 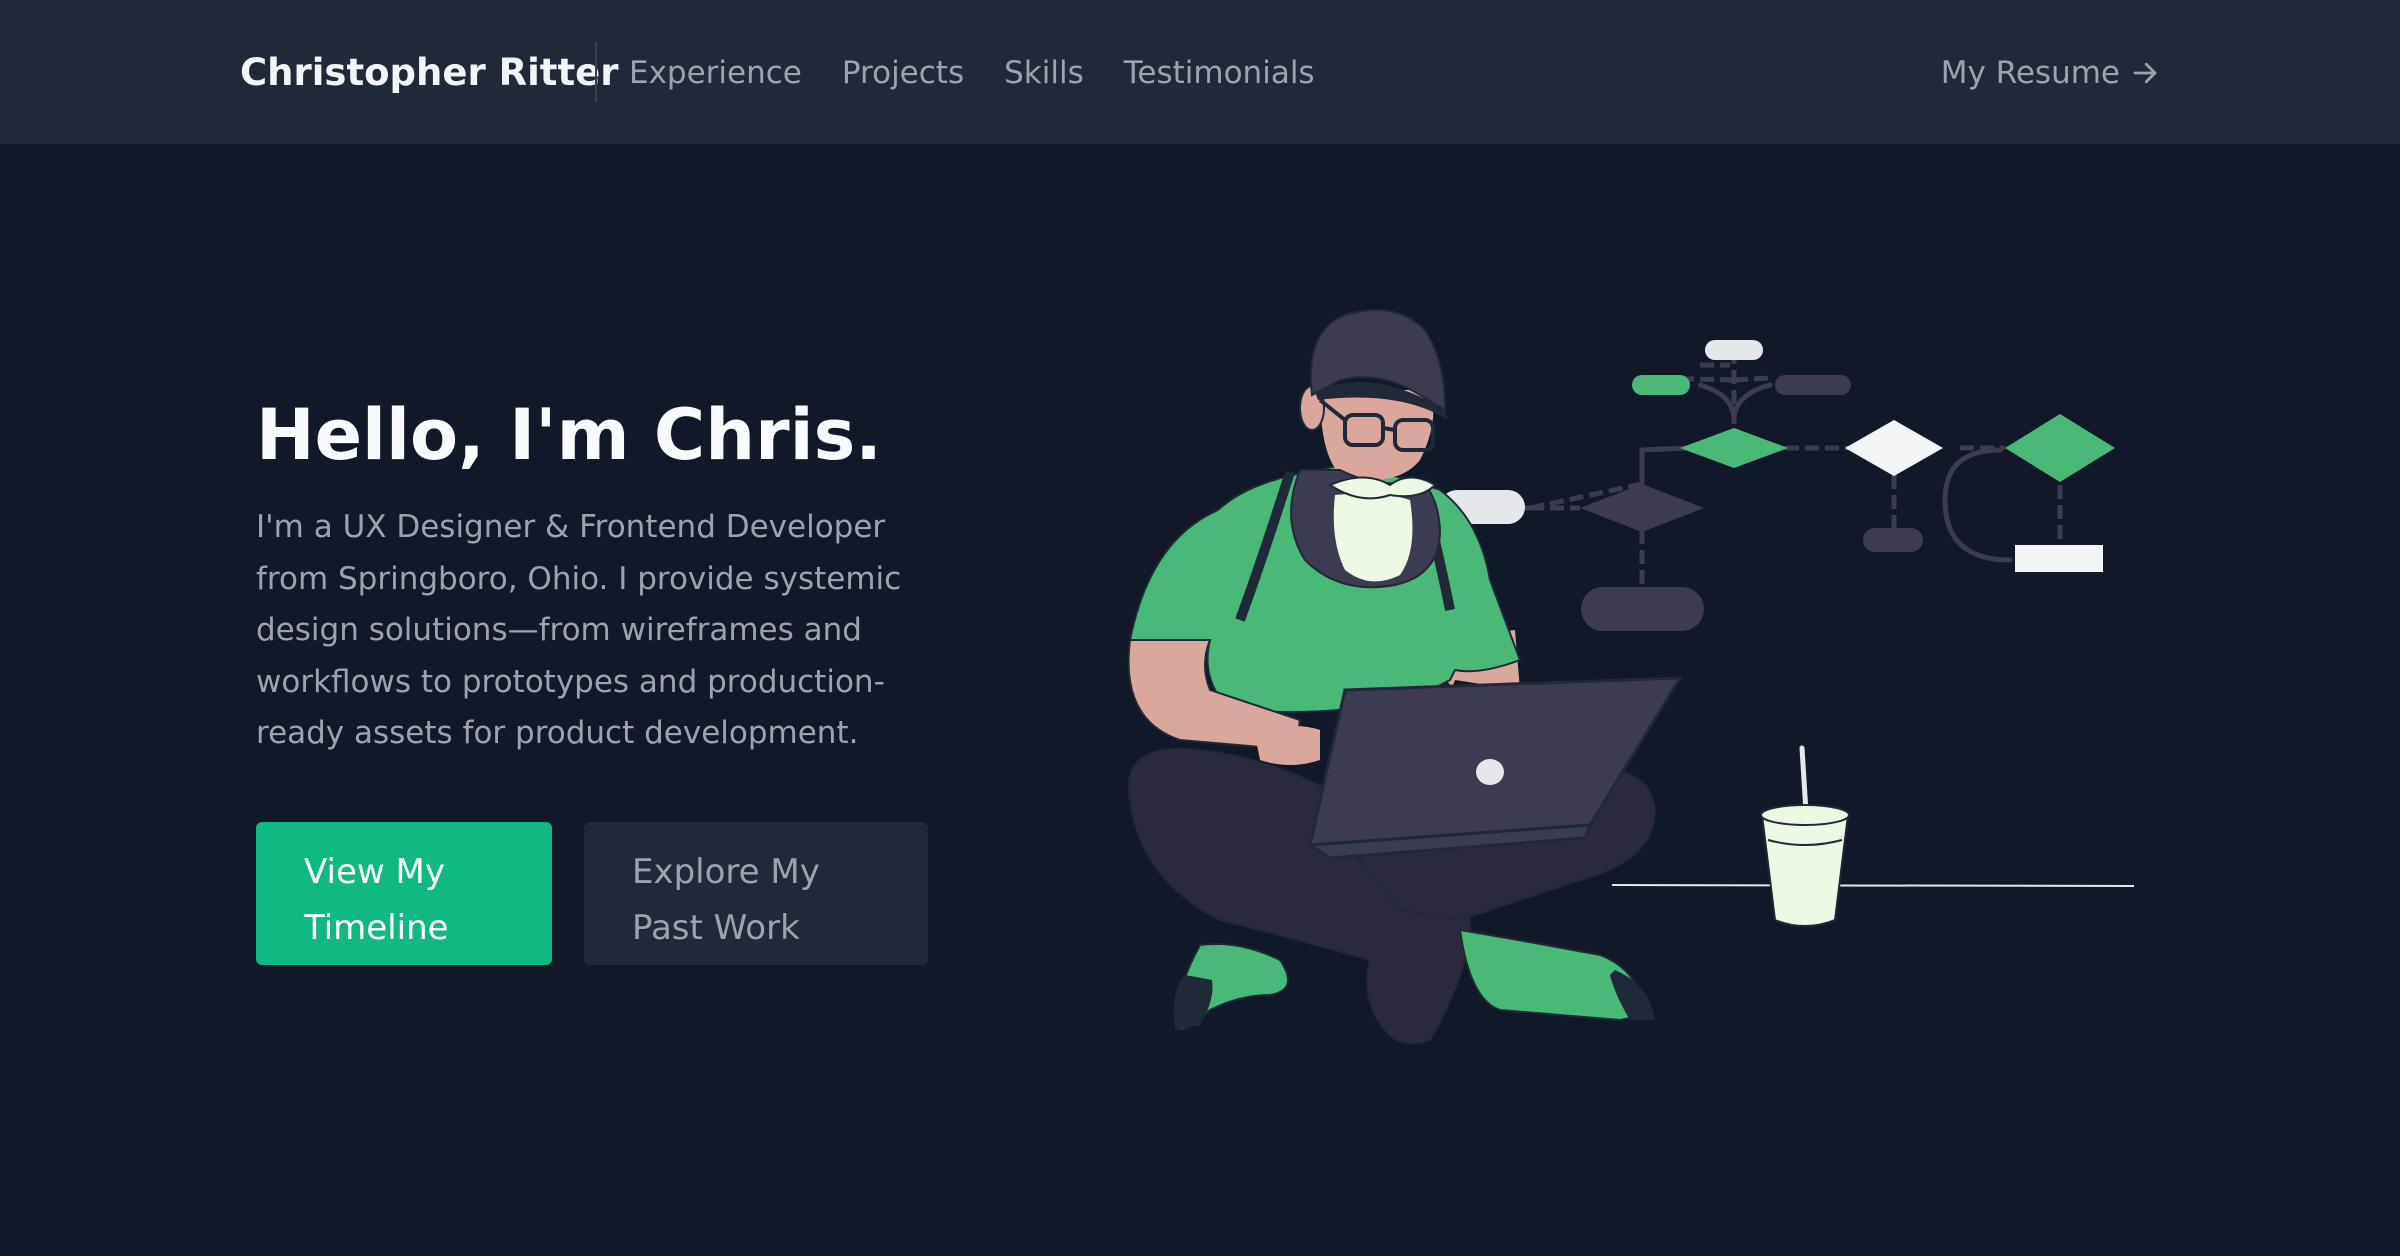 What do you see at coordinates (972, 73) in the screenshot?
I see `nav-links: Experience Projects Skills Testimonials` at bounding box center [972, 73].